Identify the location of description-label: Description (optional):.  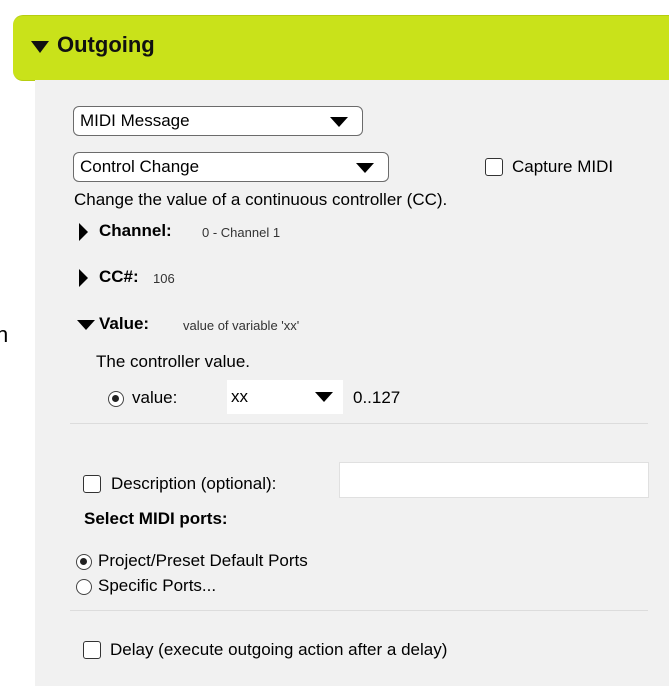
(194, 483).